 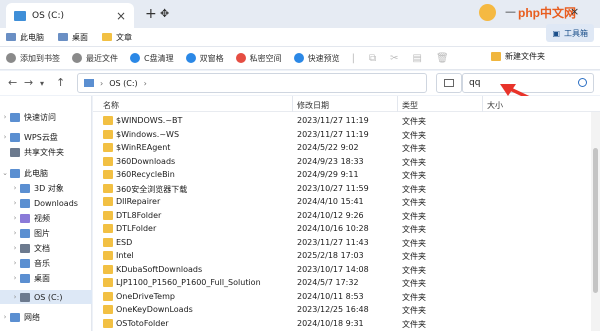 I want to click on table-row: DTLFolder 2024/10/16 10:28 文件夹, so click(x=338, y=228).